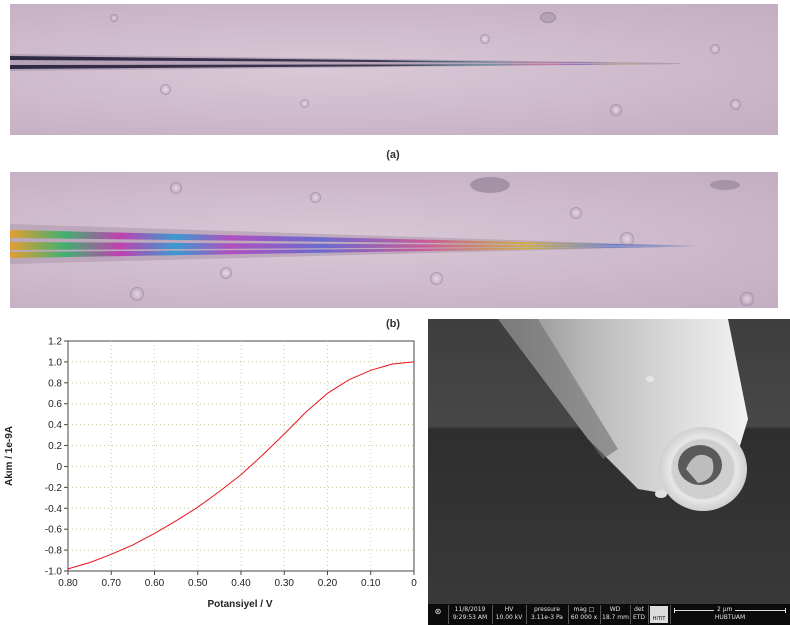 This screenshot has height=625, width=790. Describe the element at coordinates (393, 155) in the screenshot. I see `caption-a: (a)` at that location.